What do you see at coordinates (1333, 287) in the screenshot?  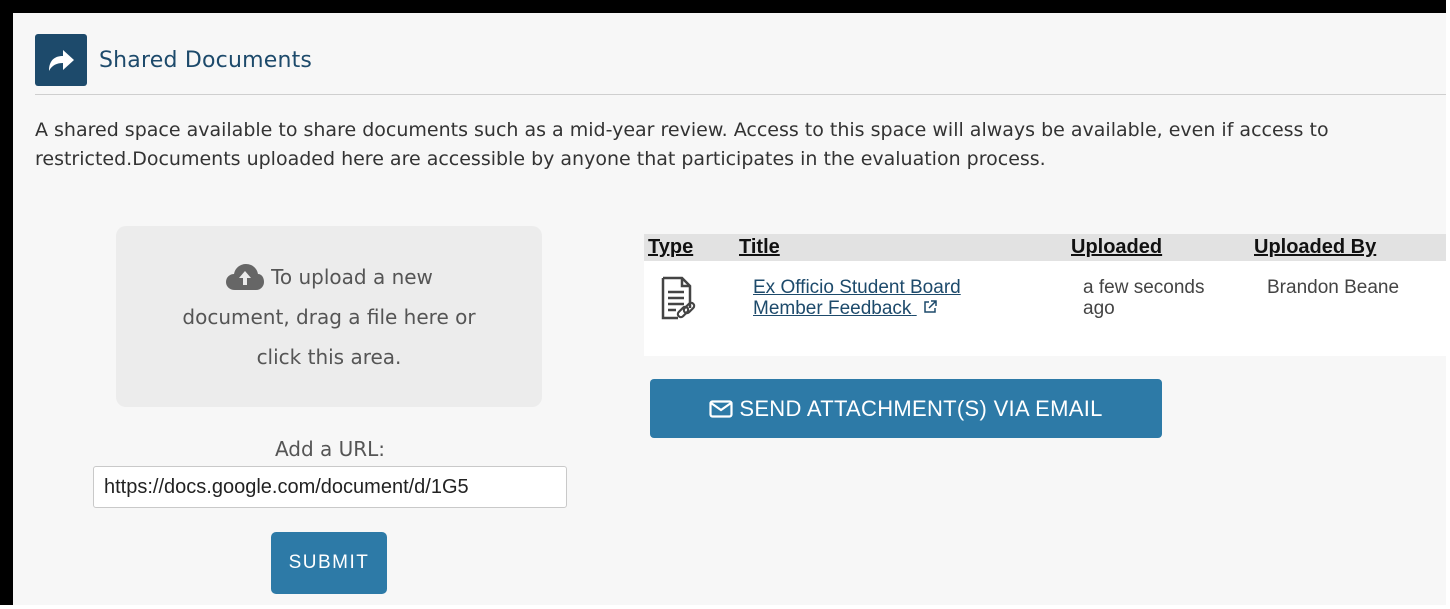 I see `uploaded-by: Brandon Beane` at bounding box center [1333, 287].